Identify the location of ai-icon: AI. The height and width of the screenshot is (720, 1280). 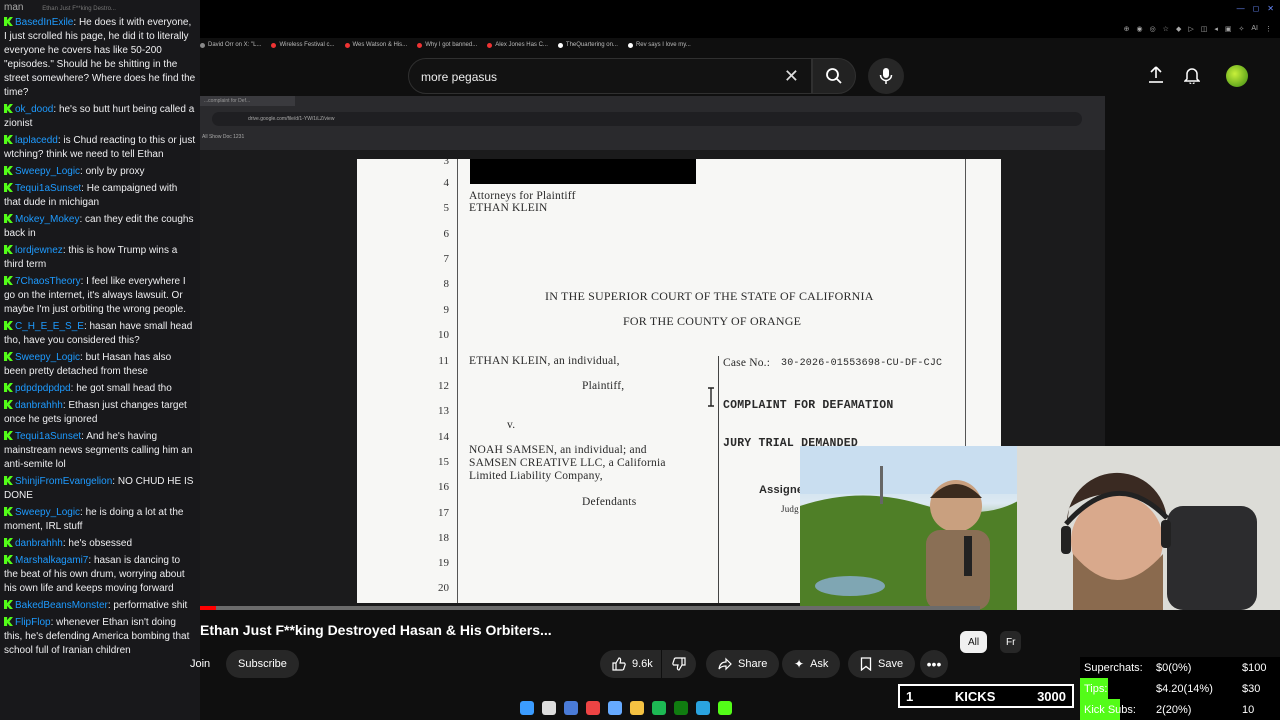
(1254, 29).